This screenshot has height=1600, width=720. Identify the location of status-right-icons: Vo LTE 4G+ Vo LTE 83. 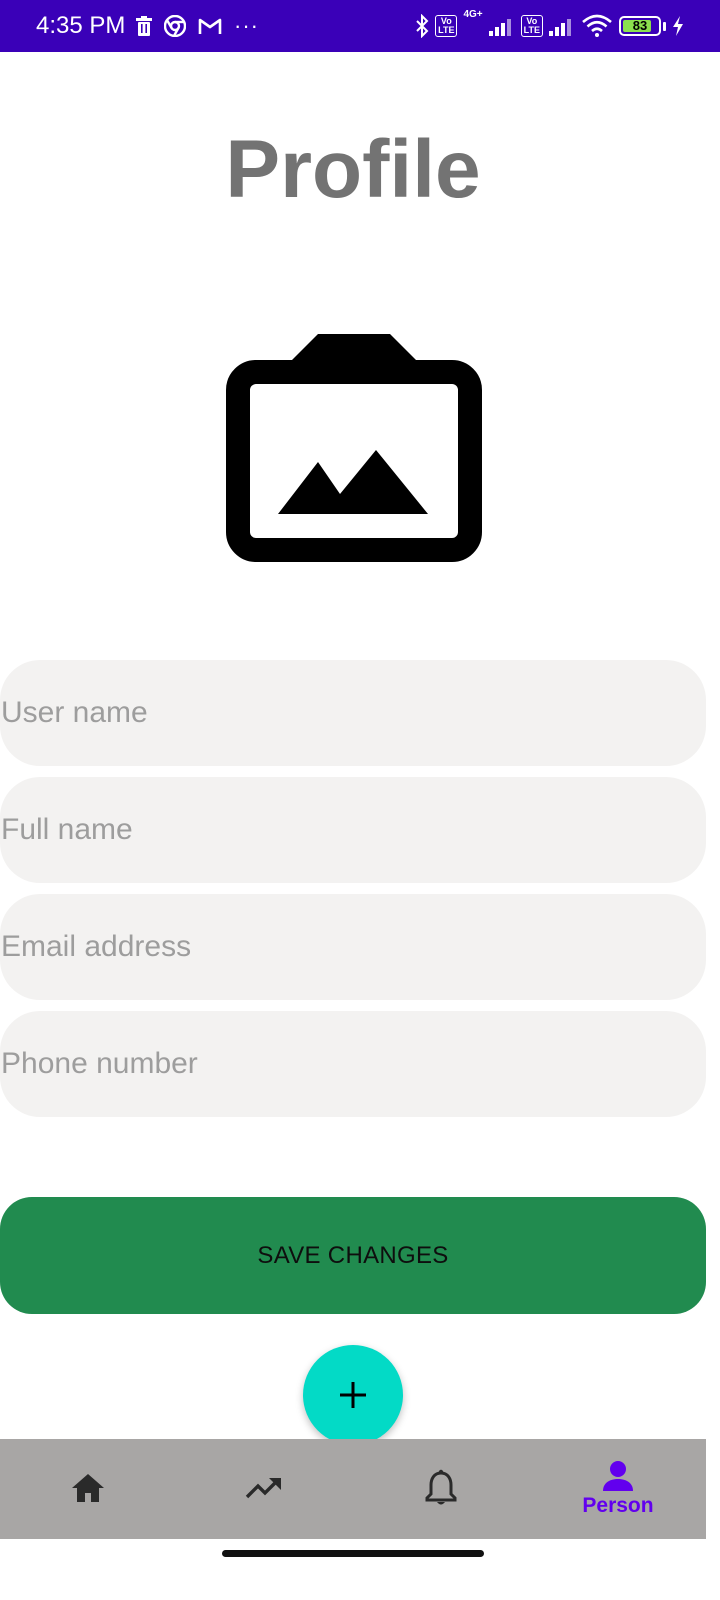
(549, 24).